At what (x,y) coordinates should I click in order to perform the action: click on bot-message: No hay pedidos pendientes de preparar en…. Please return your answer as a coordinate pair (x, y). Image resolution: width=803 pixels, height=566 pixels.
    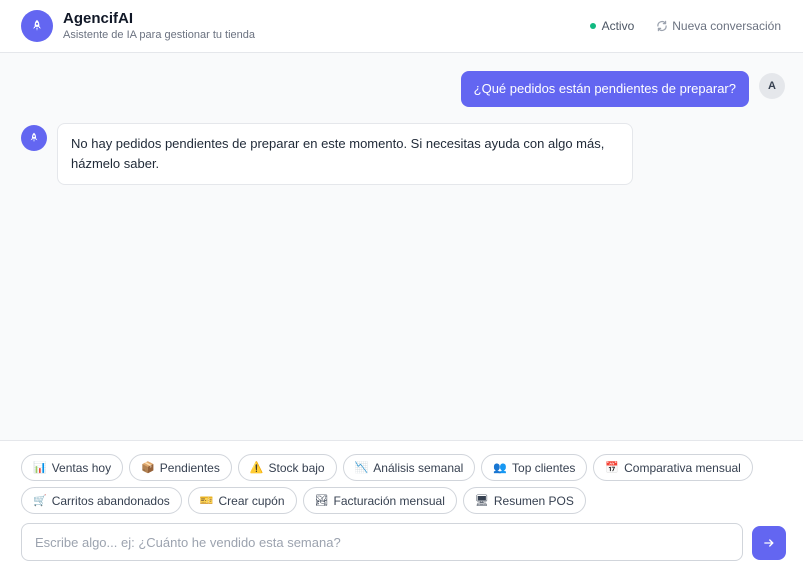
    Looking at the image, I should click on (345, 154).